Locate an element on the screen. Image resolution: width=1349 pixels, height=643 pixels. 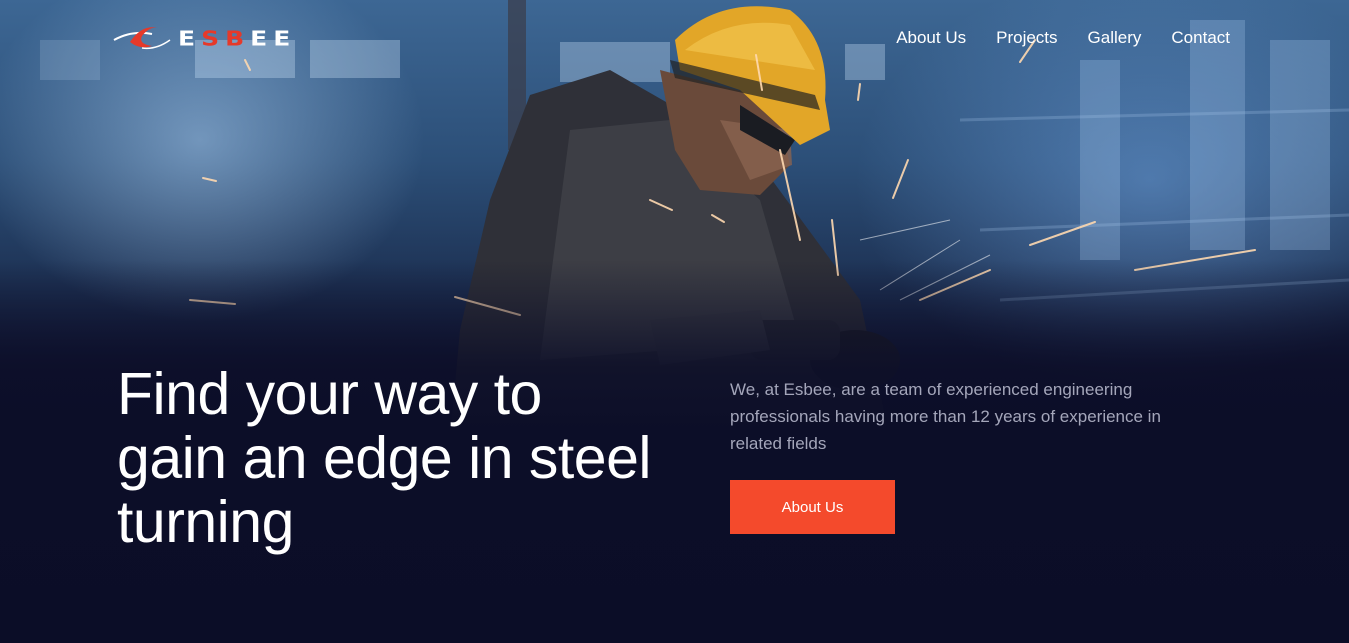
about-us-button: About Us is located at coordinates (812, 507).